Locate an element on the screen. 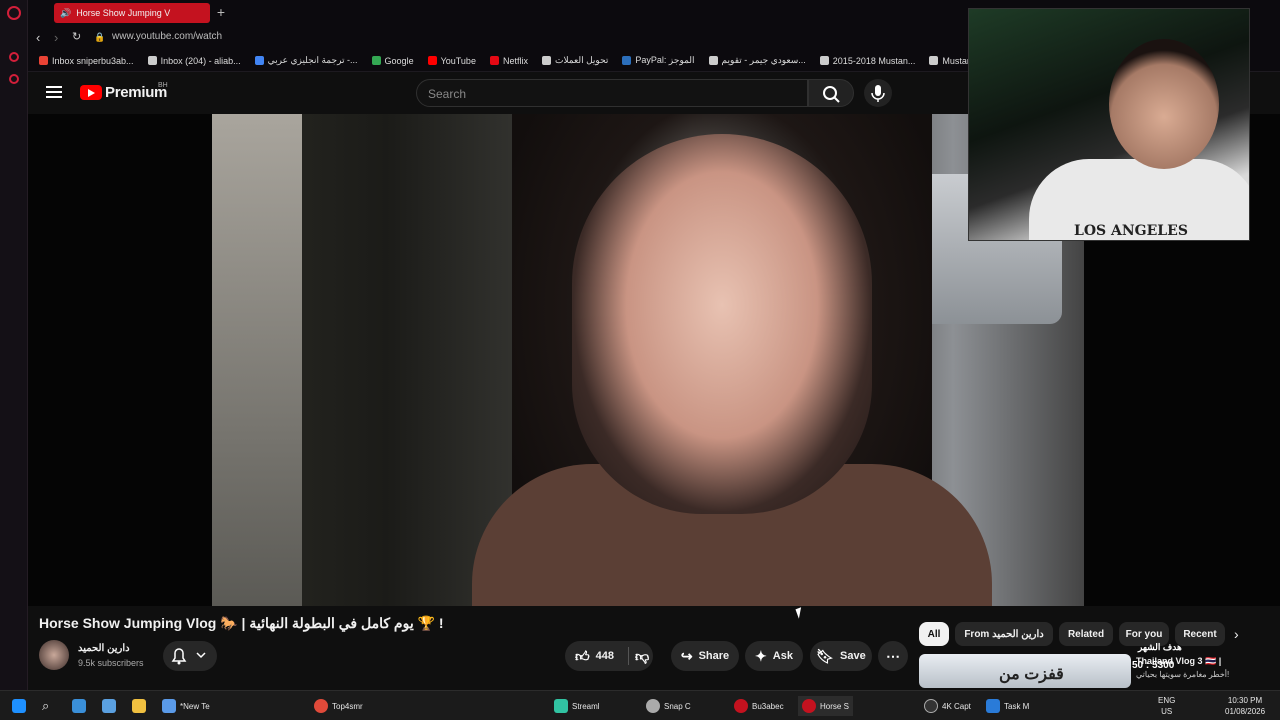 This screenshot has height=720, width=1280. channel-name: دارين الحميد is located at coordinates (104, 648).